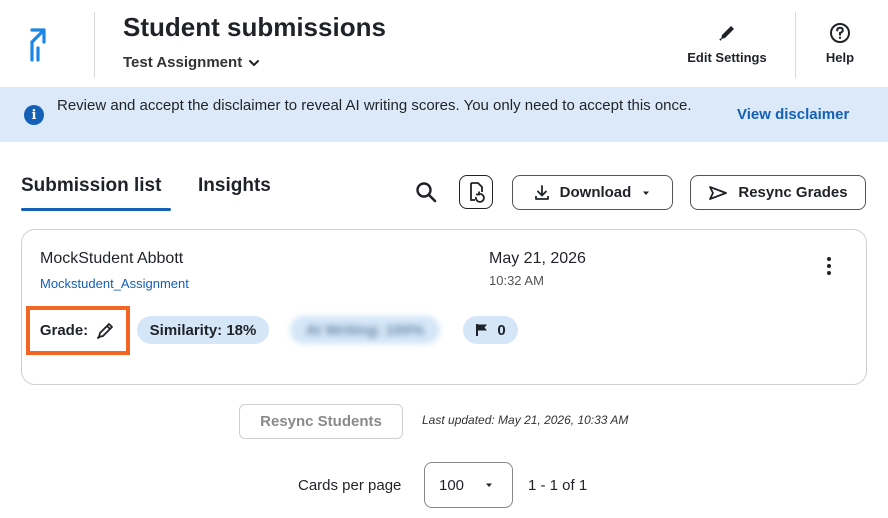  I want to click on grade-label: Grade:, so click(64, 330).